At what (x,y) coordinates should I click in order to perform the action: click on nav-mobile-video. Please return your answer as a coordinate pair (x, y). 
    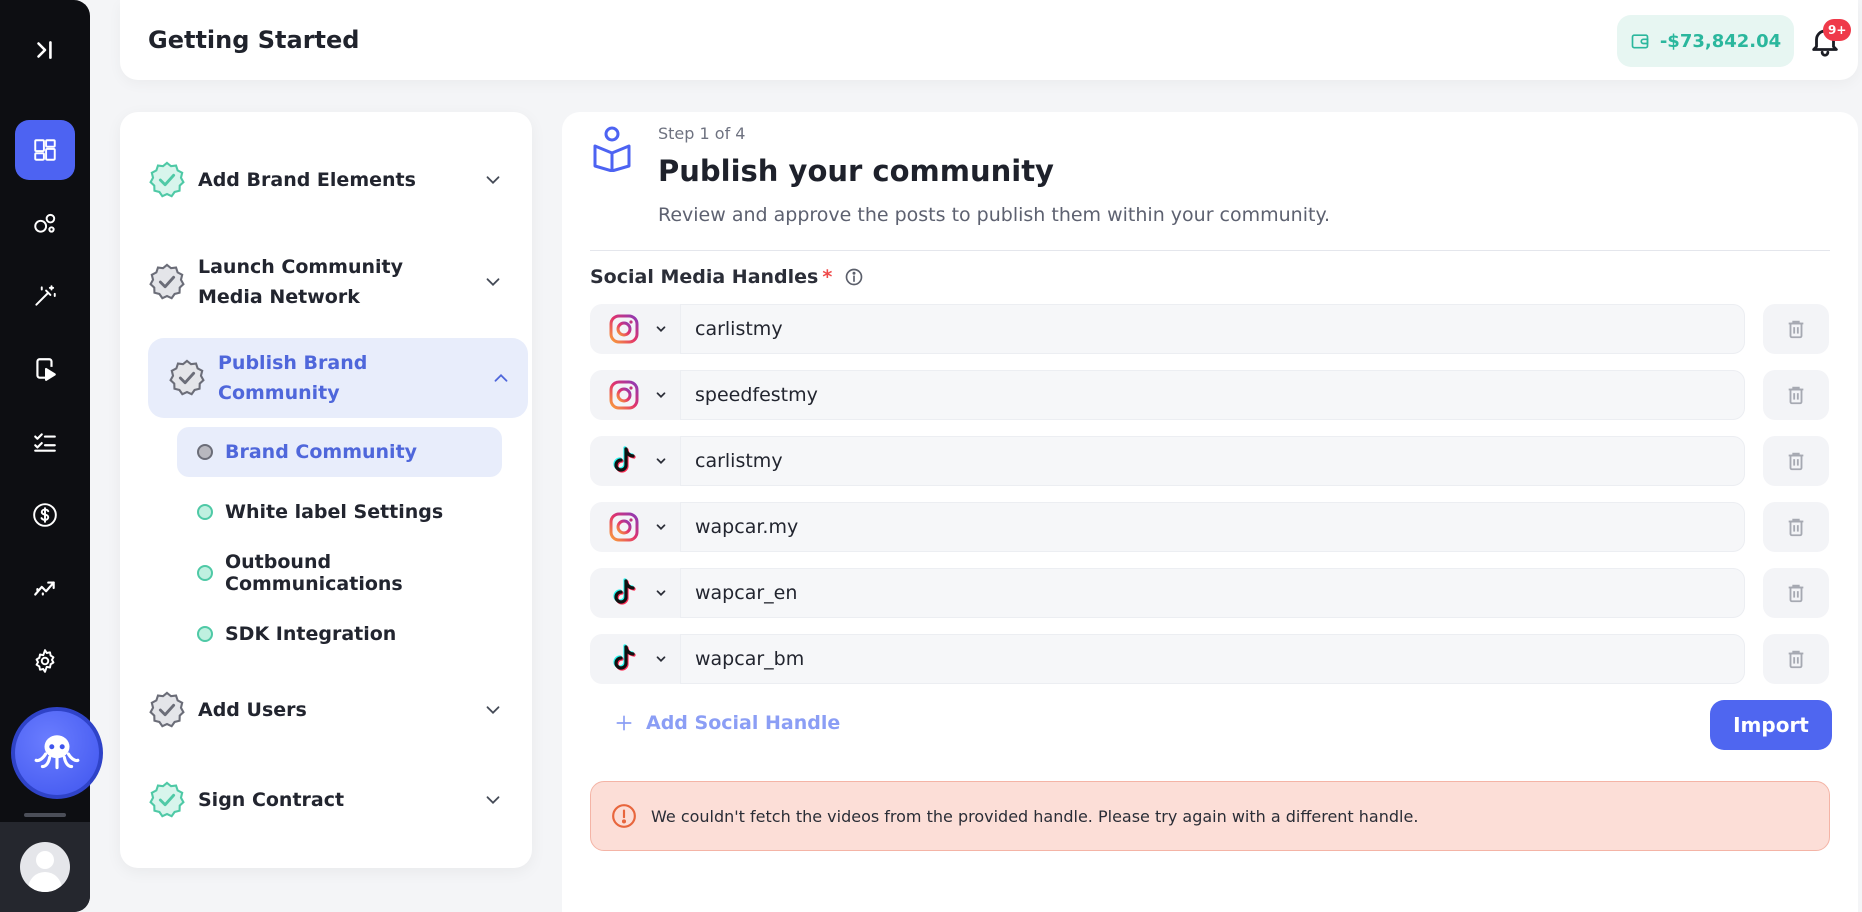
    Looking at the image, I should click on (45, 369).